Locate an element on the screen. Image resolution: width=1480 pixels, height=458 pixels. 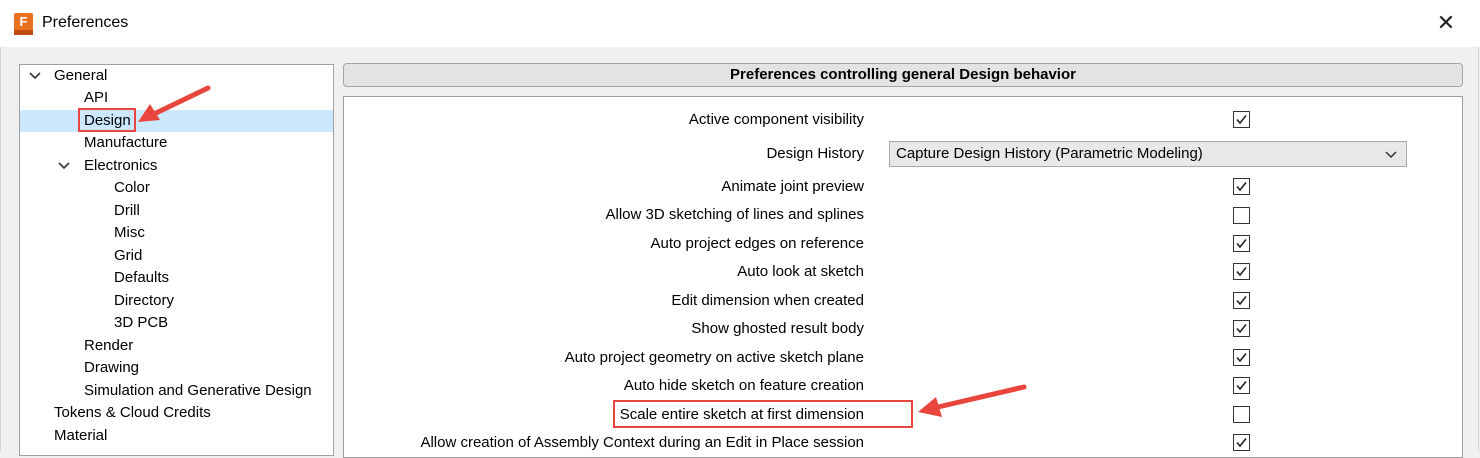
tree-item-label: Defaults is located at coordinates (142, 277).